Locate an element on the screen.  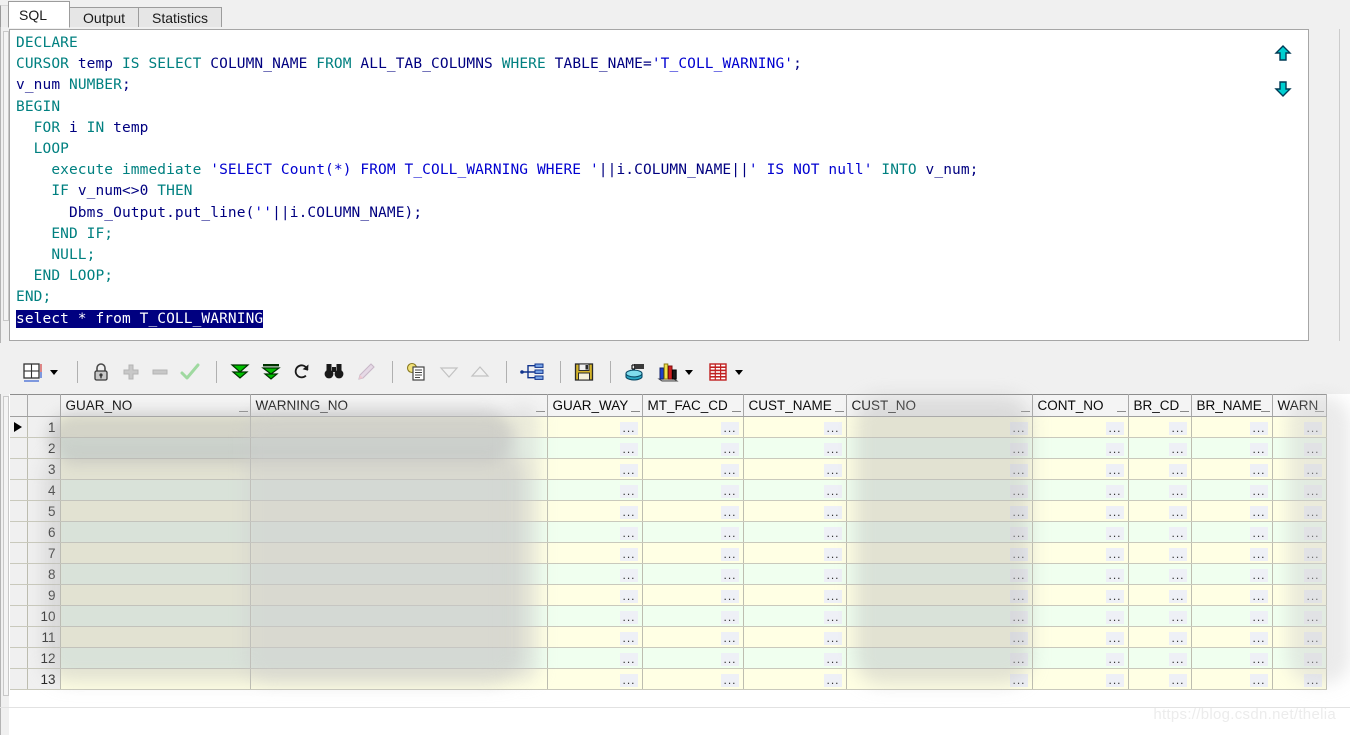
tab-statistics: Statistics is located at coordinates (180, 17).